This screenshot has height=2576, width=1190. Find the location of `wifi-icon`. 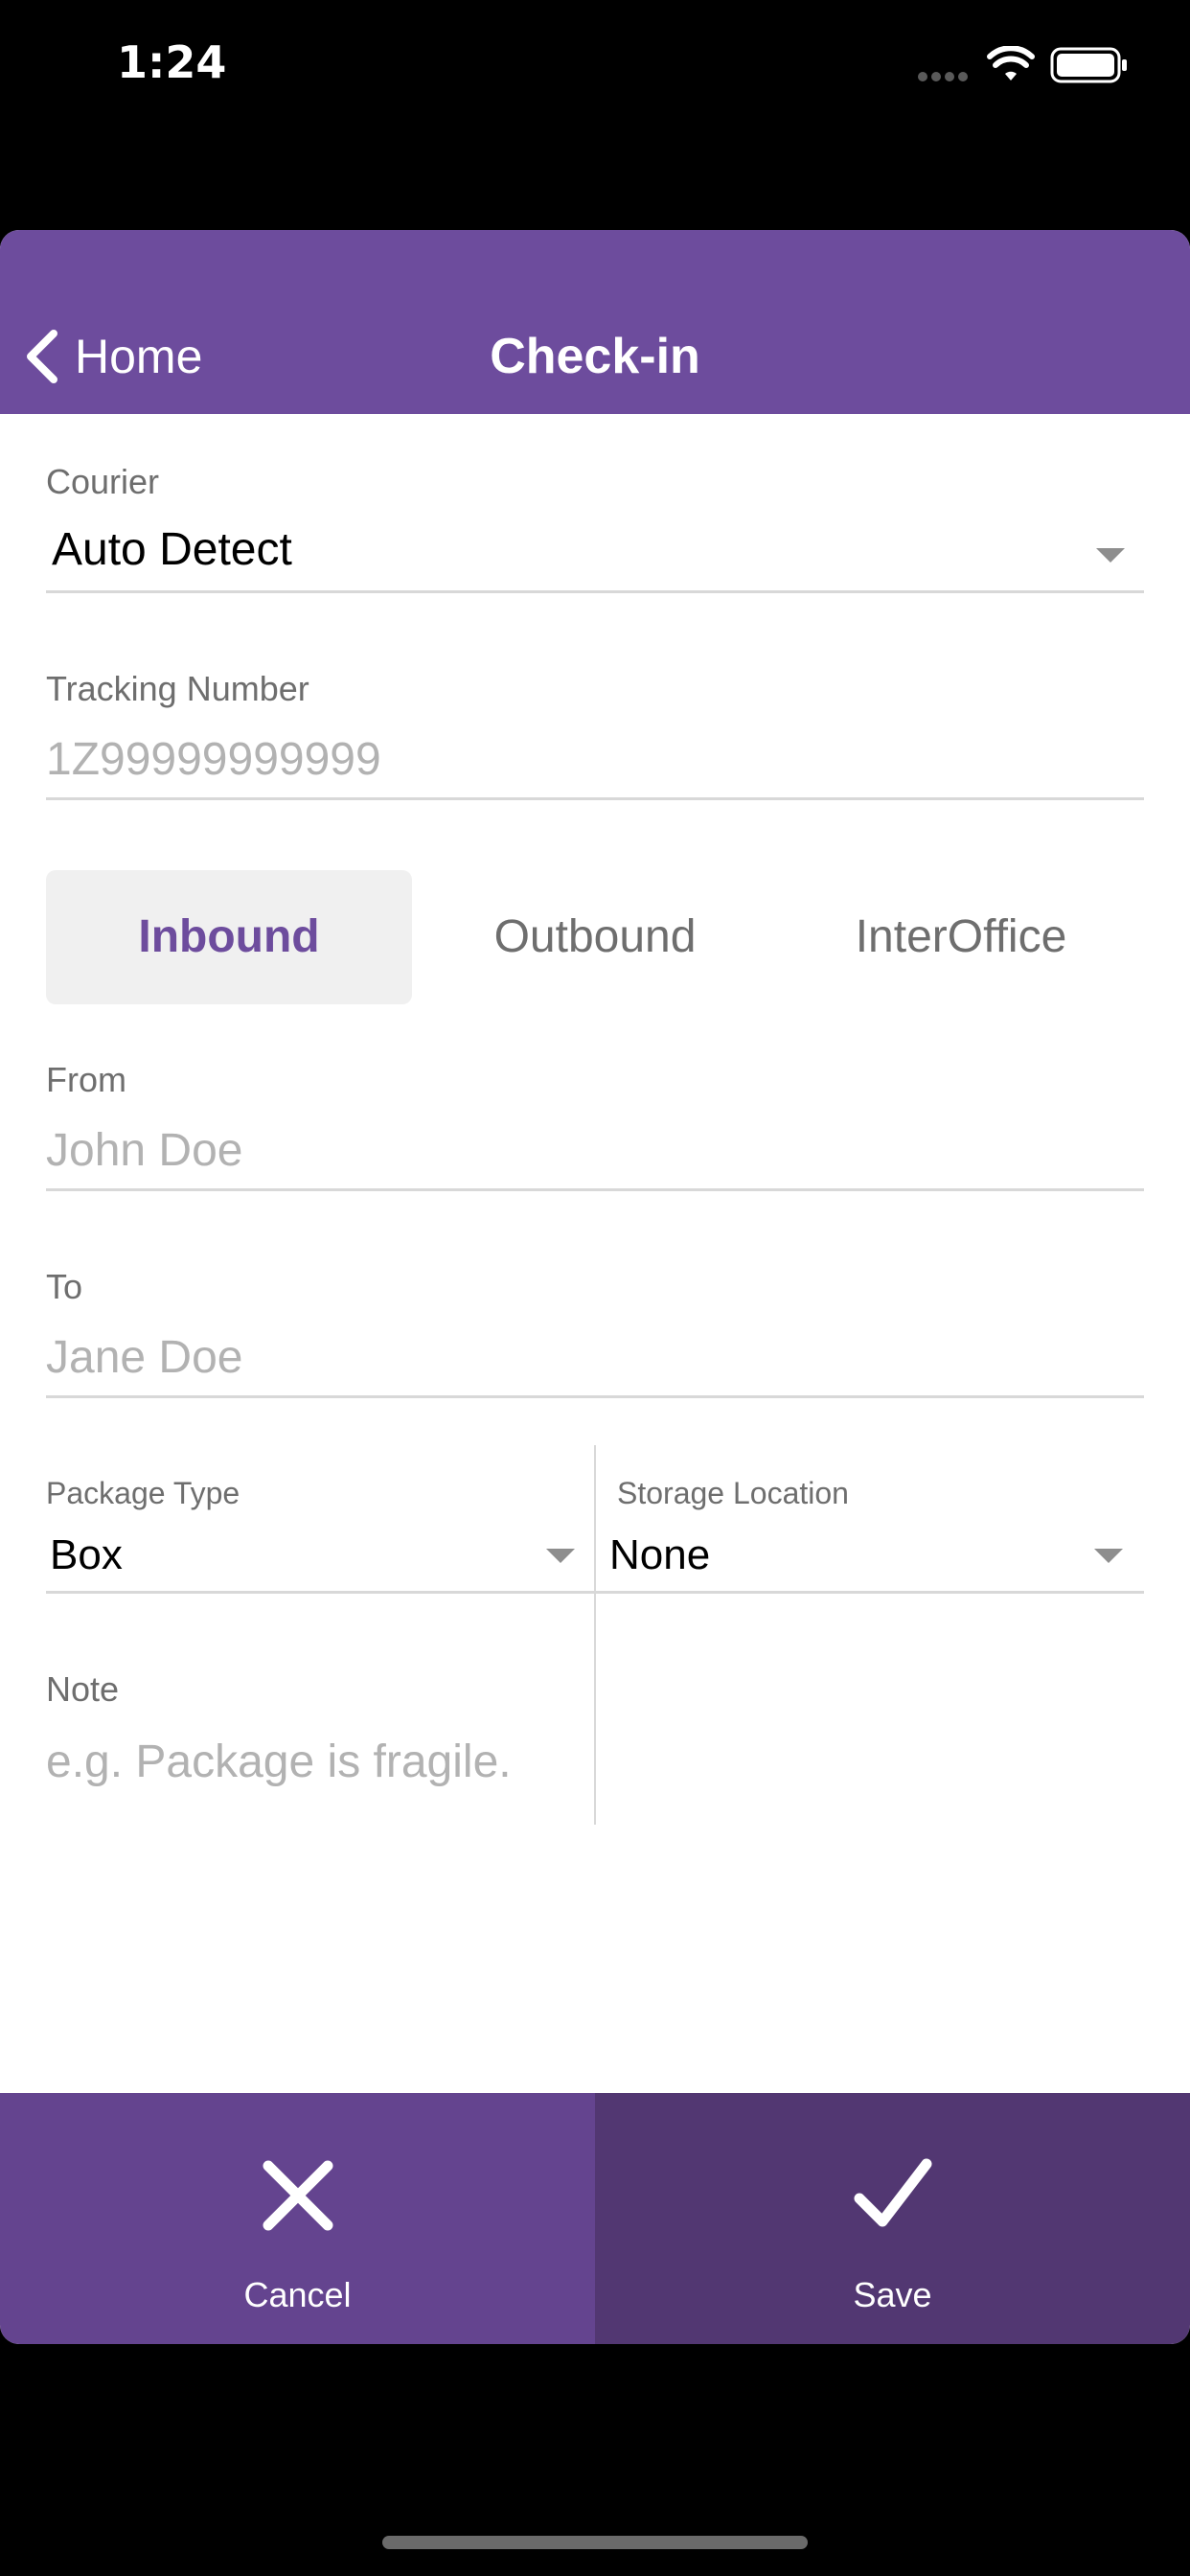

wifi-icon is located at coordinates (1011, 63).